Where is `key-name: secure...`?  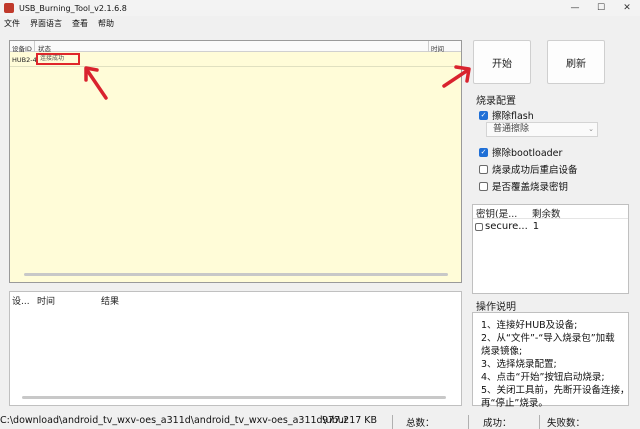
key-name: secure... is located at coordinates (506, 226).